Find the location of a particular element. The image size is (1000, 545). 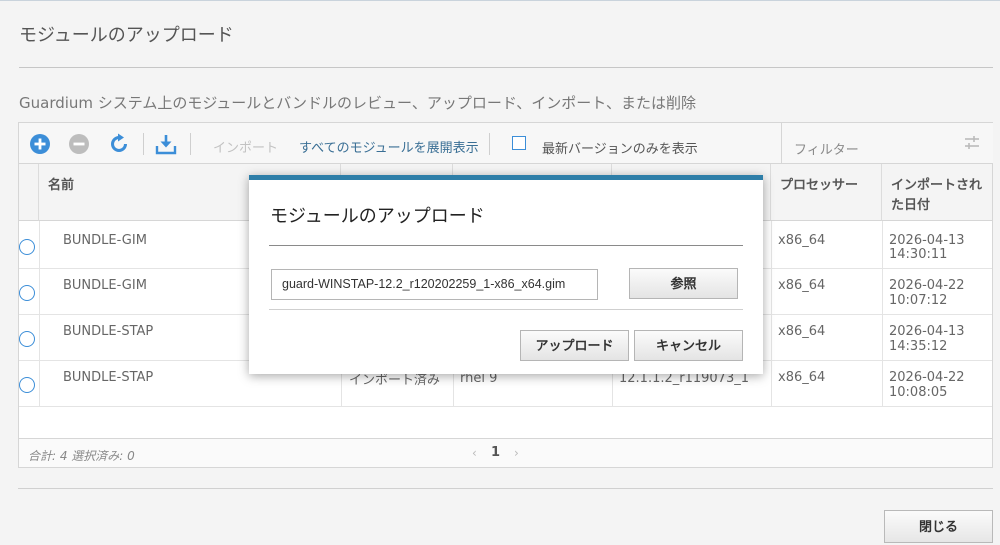

close-button: 閉じる is located at coordinates (938, 526).